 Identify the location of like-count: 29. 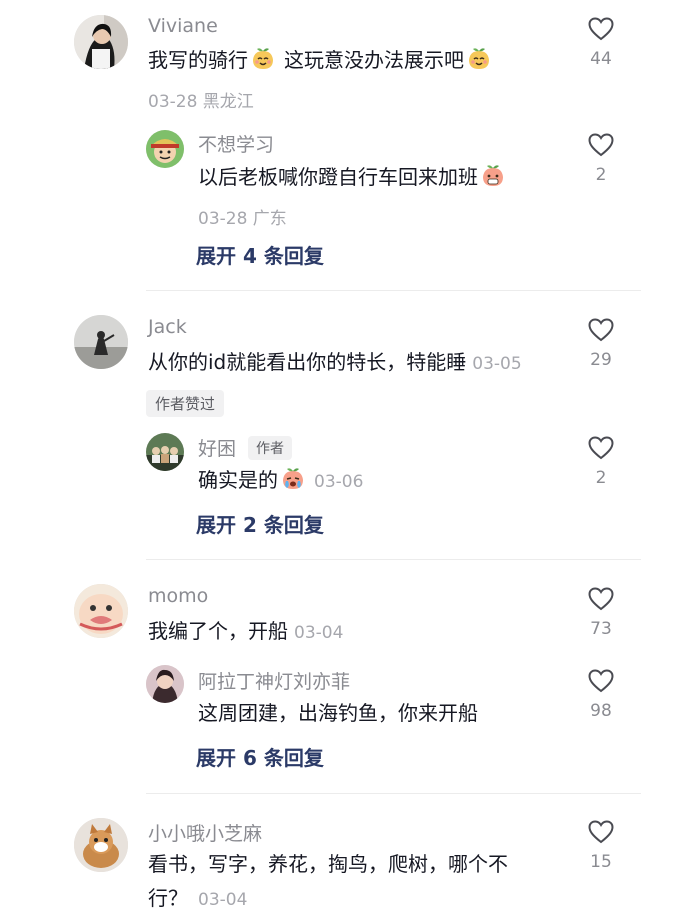
(601, 360).